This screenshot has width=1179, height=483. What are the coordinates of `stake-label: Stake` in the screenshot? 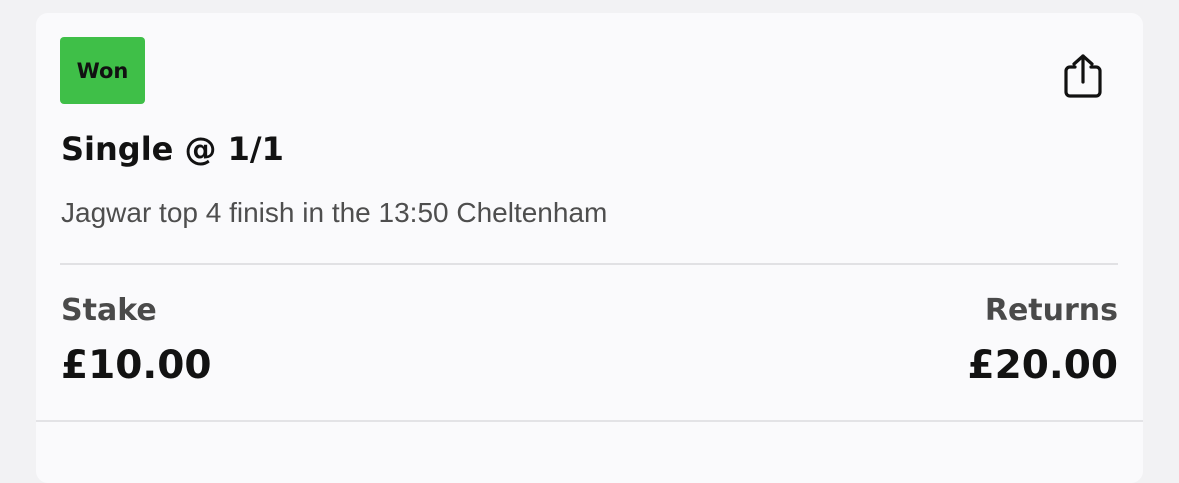 It's located at (109, 310).